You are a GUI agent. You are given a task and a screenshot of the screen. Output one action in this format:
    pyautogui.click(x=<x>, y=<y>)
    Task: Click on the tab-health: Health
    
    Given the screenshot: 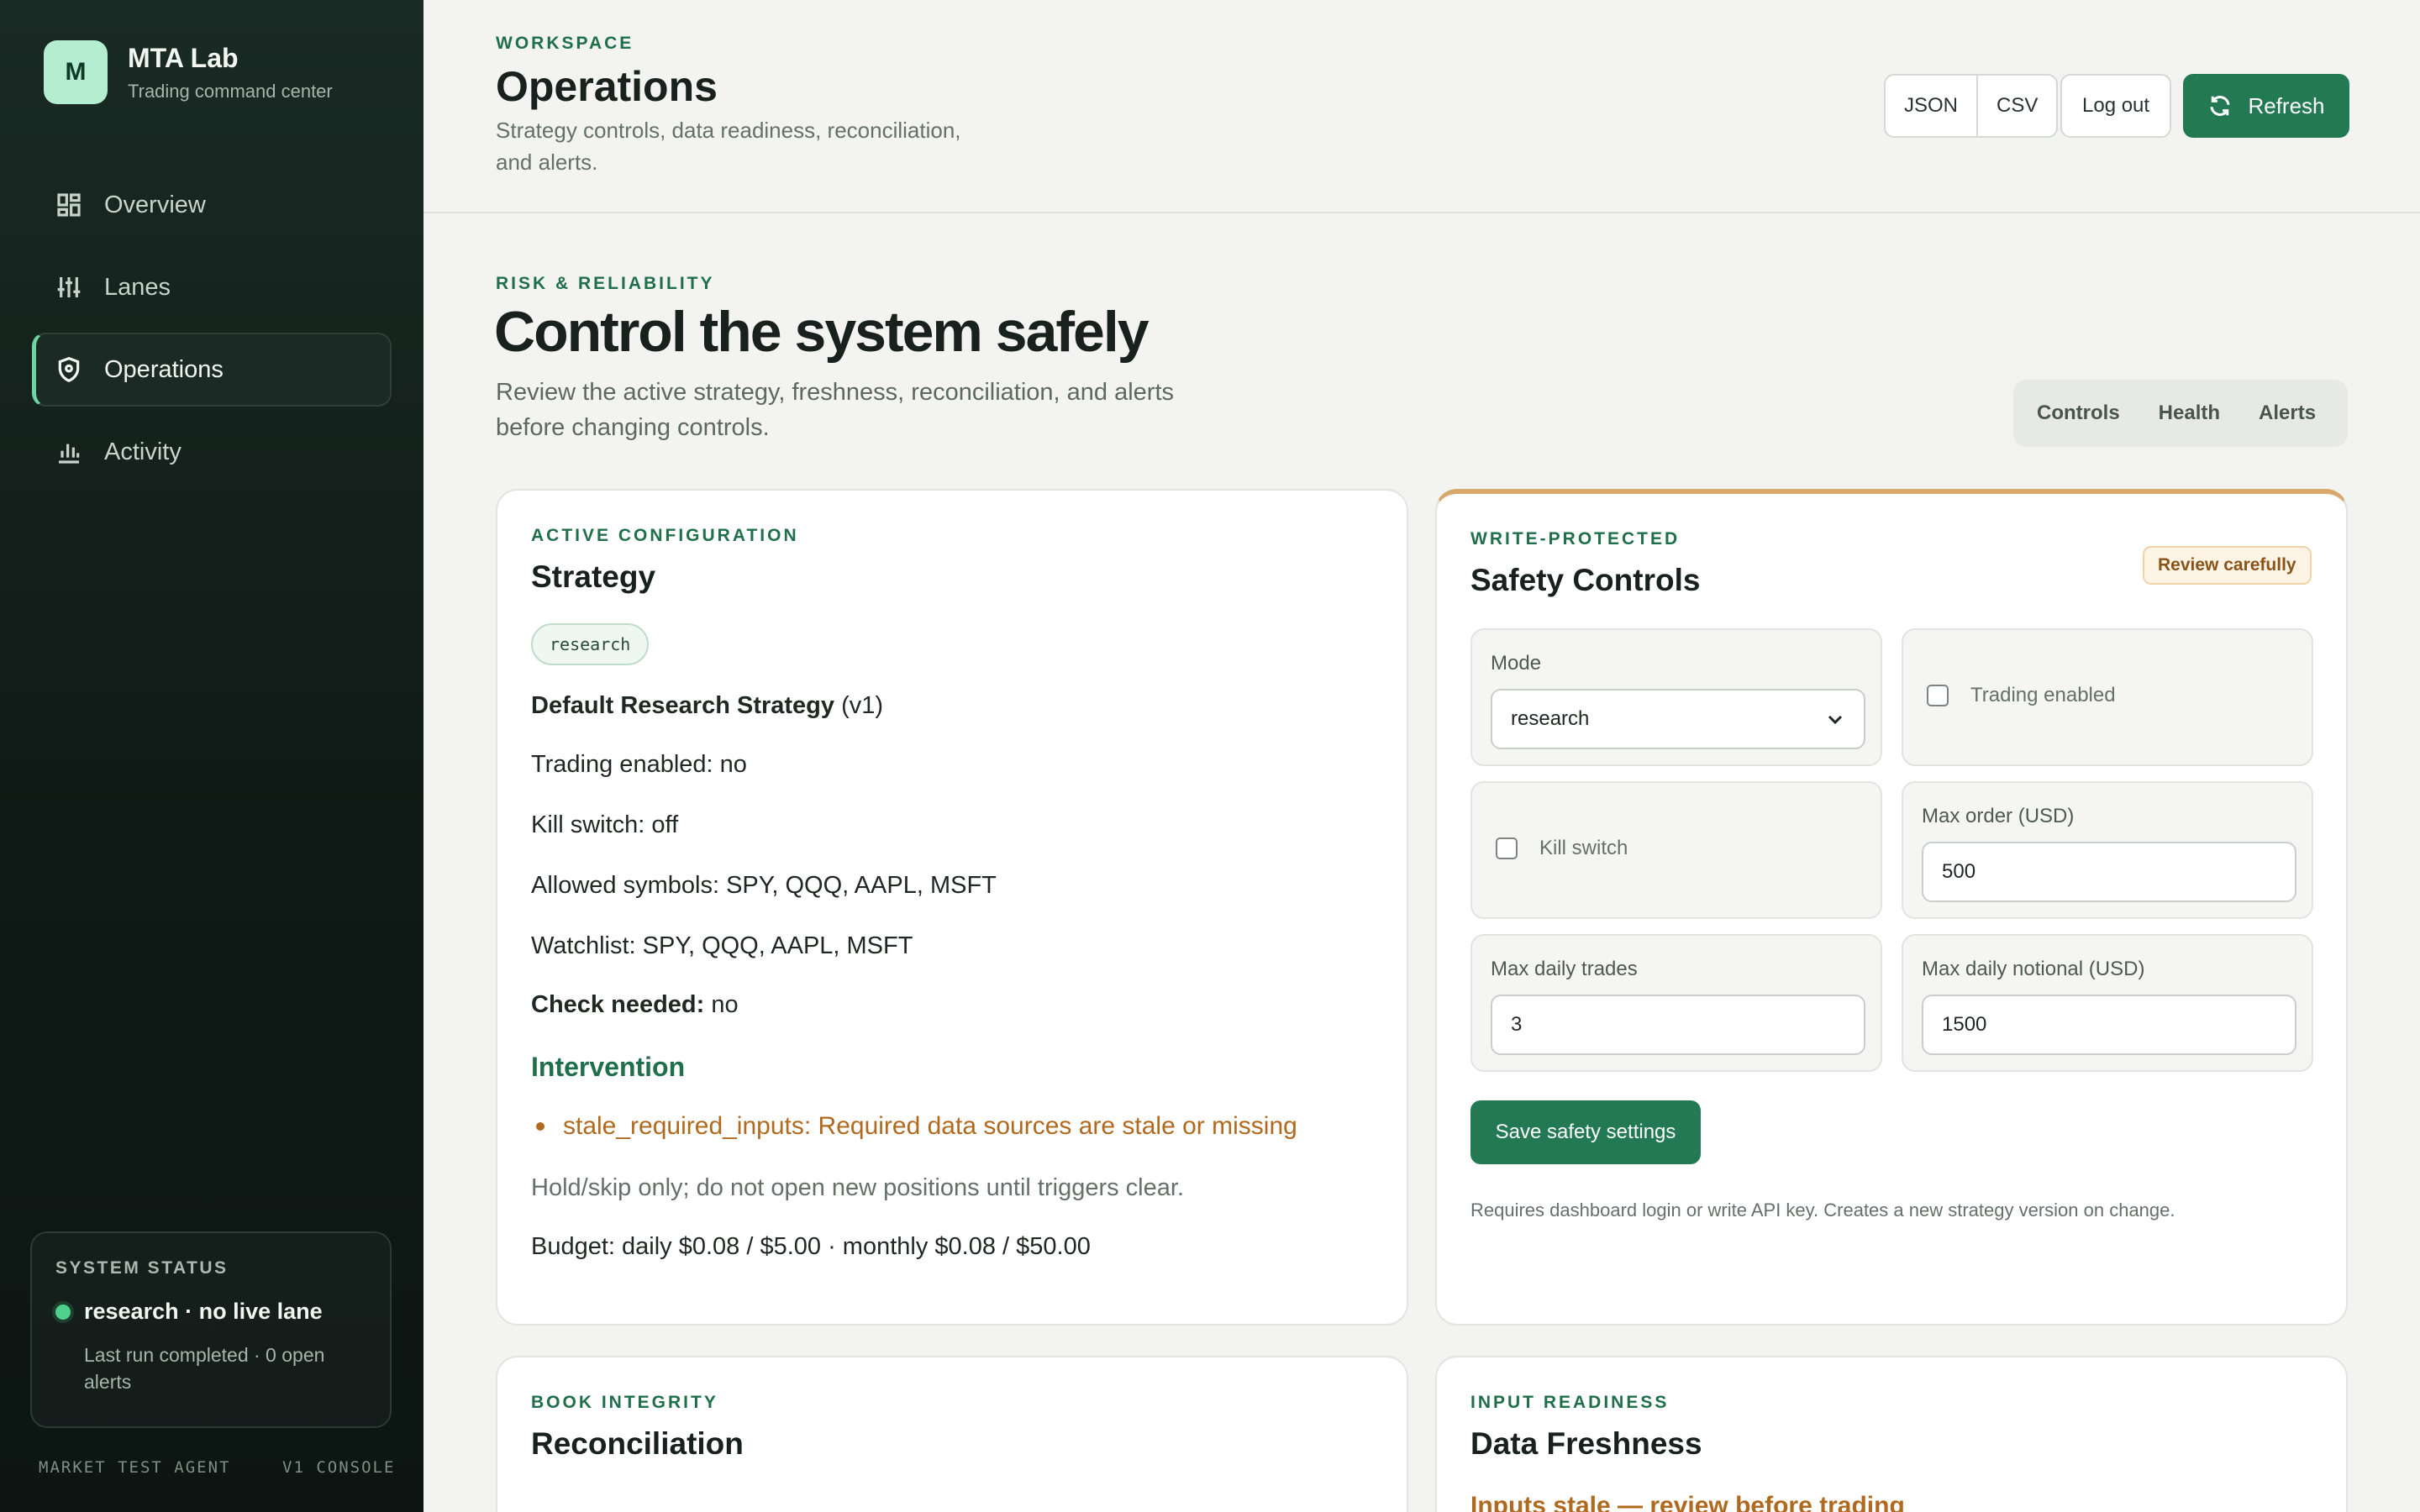 What is the action you would take?
    pyautogui.click(x=2189, y=413)
    